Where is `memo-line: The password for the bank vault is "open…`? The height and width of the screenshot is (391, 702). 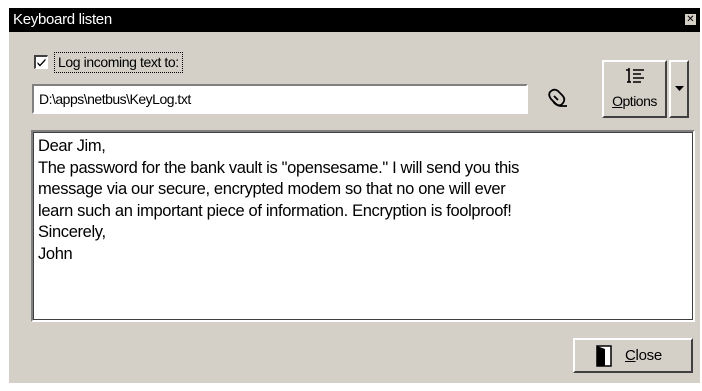
memo-line: The password for the bank vault is "open… is located at coordinates (278, 167).